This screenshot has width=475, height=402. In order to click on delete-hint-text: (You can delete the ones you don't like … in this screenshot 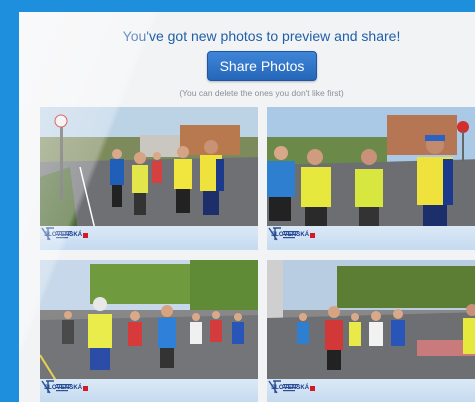, I will do `click(261, 93)`.